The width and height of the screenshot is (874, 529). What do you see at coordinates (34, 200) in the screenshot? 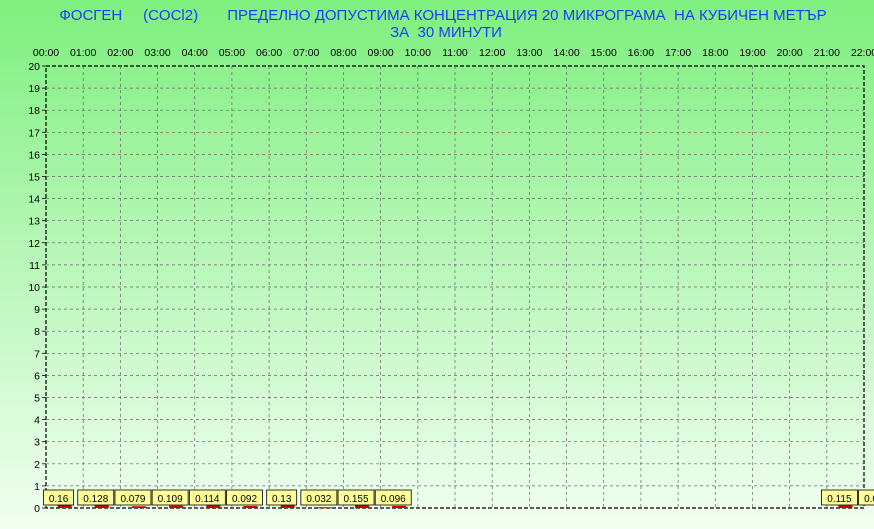
I see `y-tick-label: 14` at bounding box center [34, 200].